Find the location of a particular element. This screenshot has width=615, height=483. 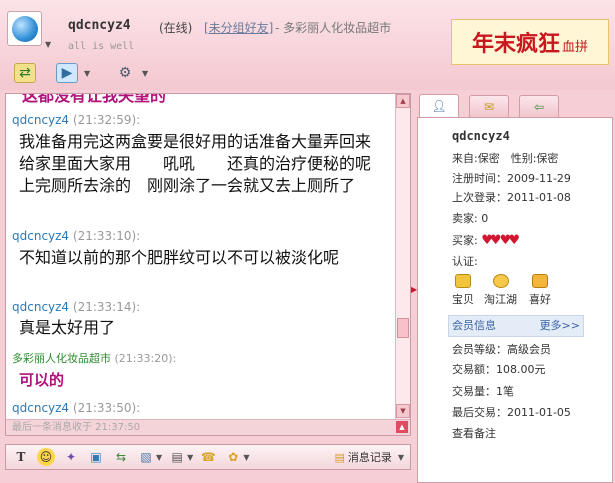

service-items: 宝贝 is located at coordinates (463, 290).